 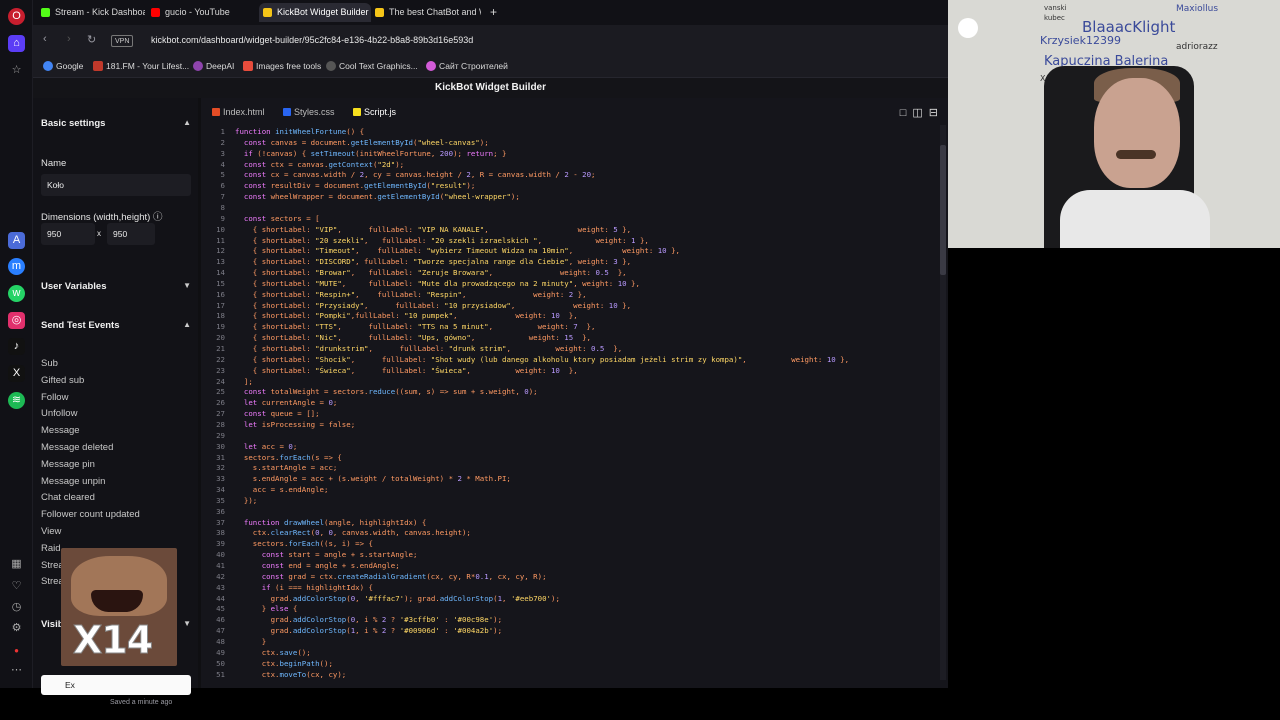 What do you see at coordinates (91, 39) in the screenshot?
I see `reload-icon: ↻` at bounding box center [91, 39].